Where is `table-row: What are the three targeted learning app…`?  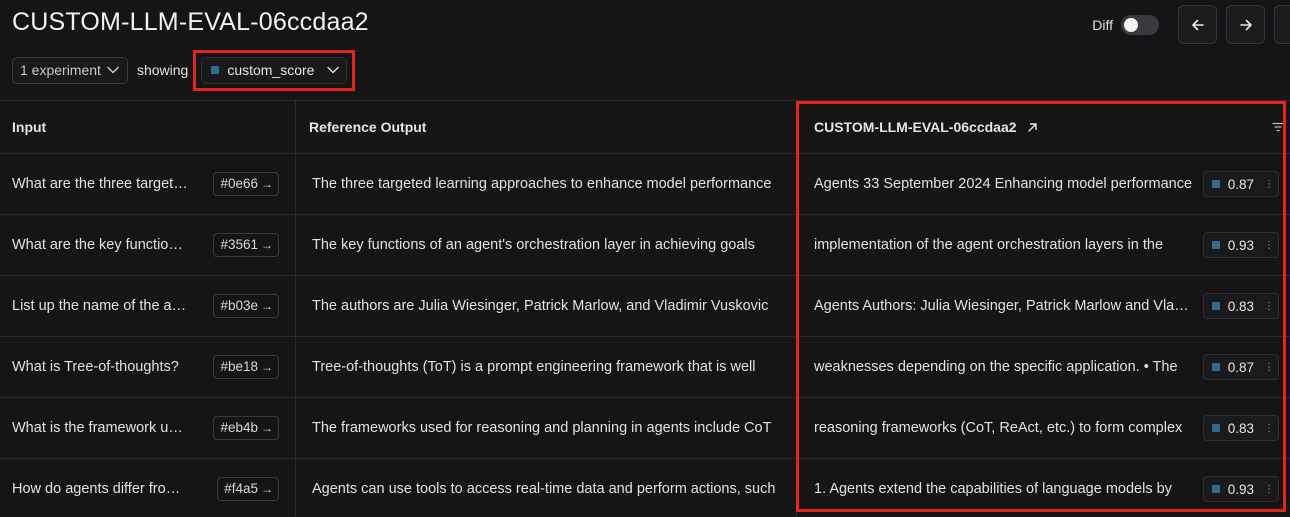 table-row: What are the three targeted learning app… is located at coordinates (645, 184).